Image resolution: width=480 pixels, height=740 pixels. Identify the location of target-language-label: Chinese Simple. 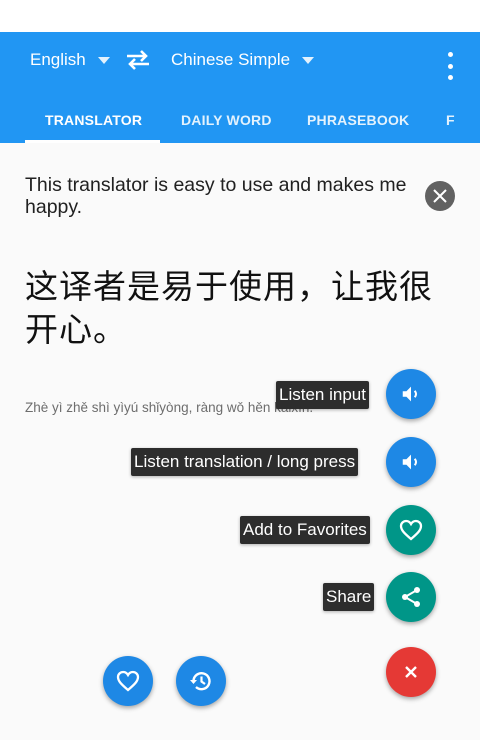
(231, 59).